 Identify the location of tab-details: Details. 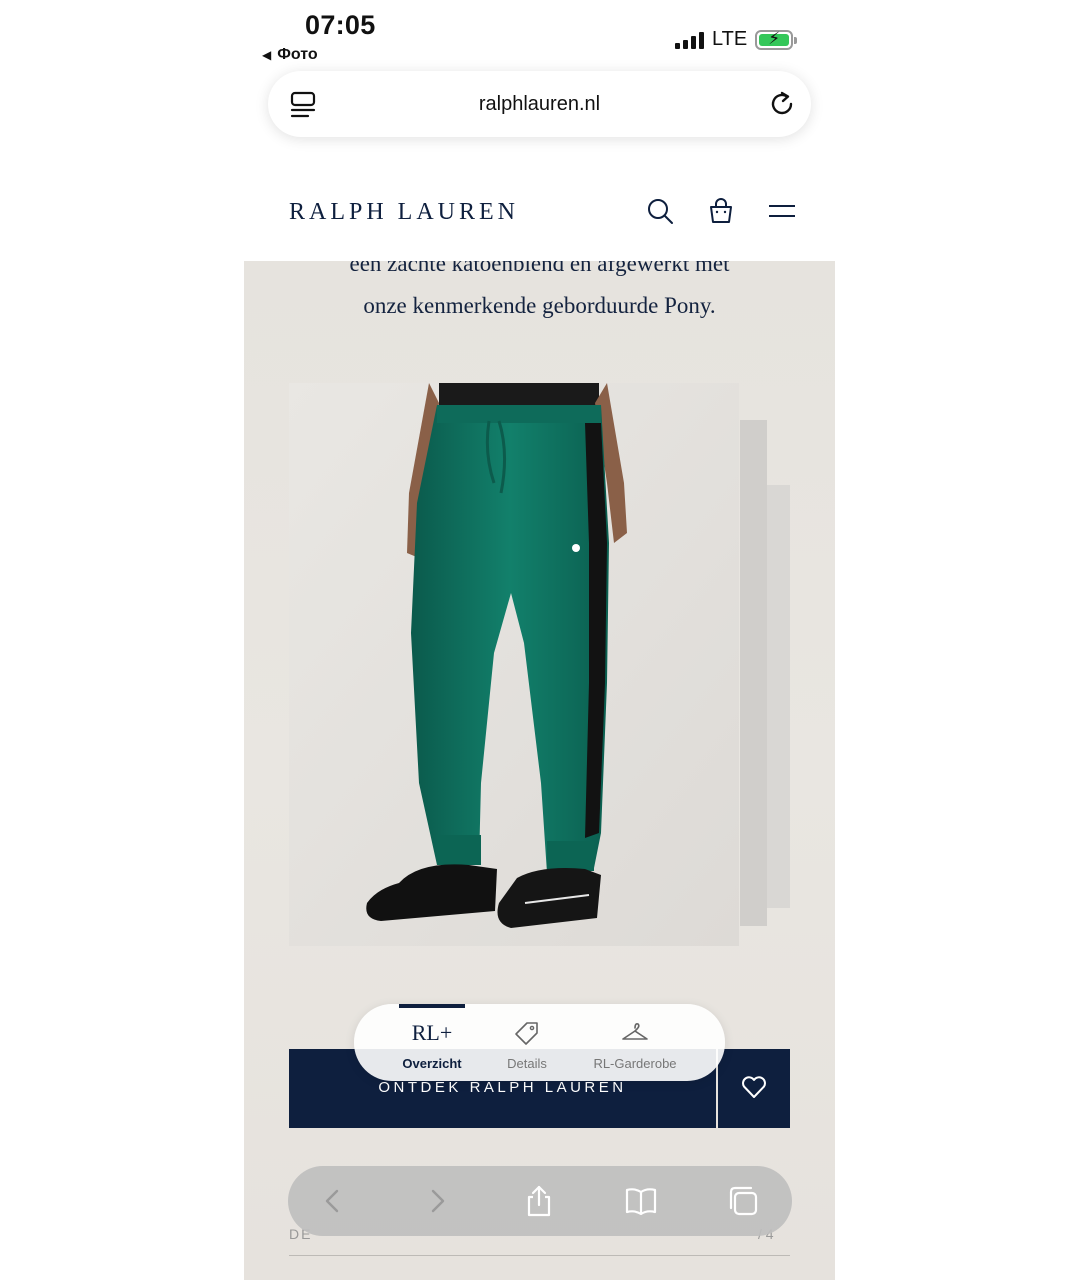
(527, 1042).